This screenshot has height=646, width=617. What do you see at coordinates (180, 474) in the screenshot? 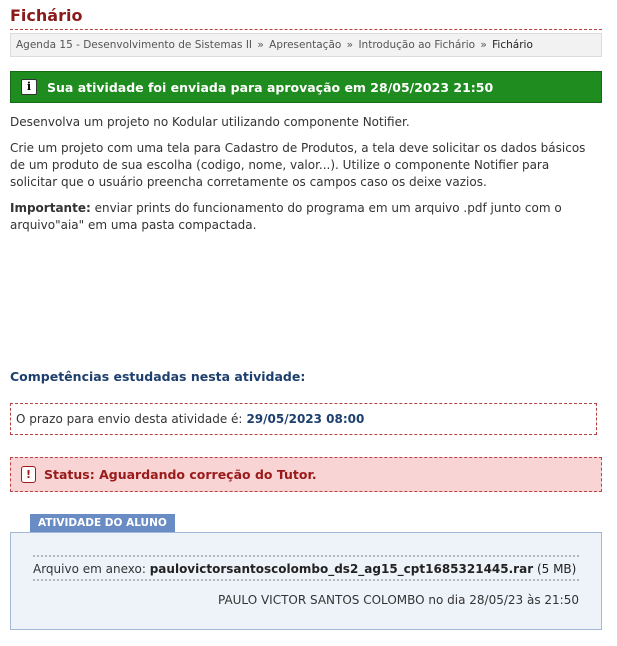
I see `status-text: Status: Aguardando correção do Tutor.` at bounding box center [180, 474].